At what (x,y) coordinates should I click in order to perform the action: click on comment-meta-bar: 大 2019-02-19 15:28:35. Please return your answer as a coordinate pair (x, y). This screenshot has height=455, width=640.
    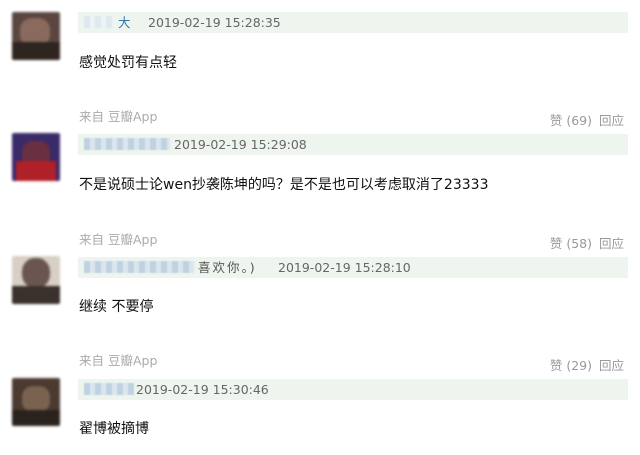
    Looking at the image, I should click on (353, 22).